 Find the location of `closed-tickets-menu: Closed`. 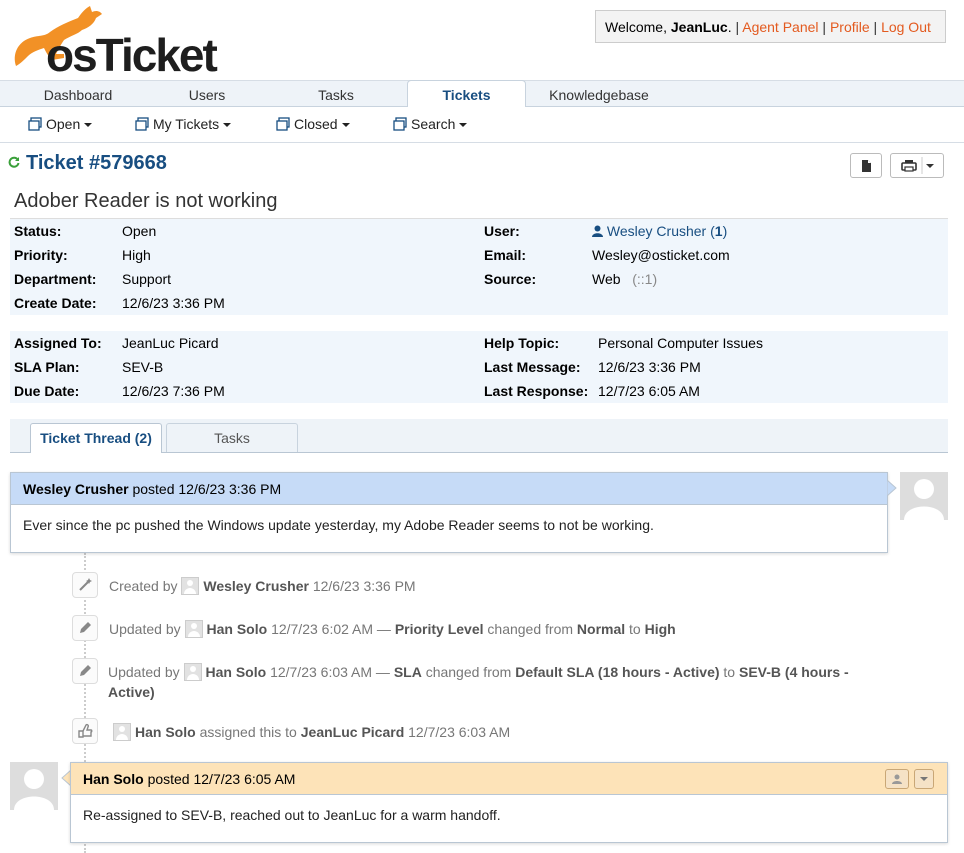

closed-tickets-menu: Closed is located at coordinates (313, 124).